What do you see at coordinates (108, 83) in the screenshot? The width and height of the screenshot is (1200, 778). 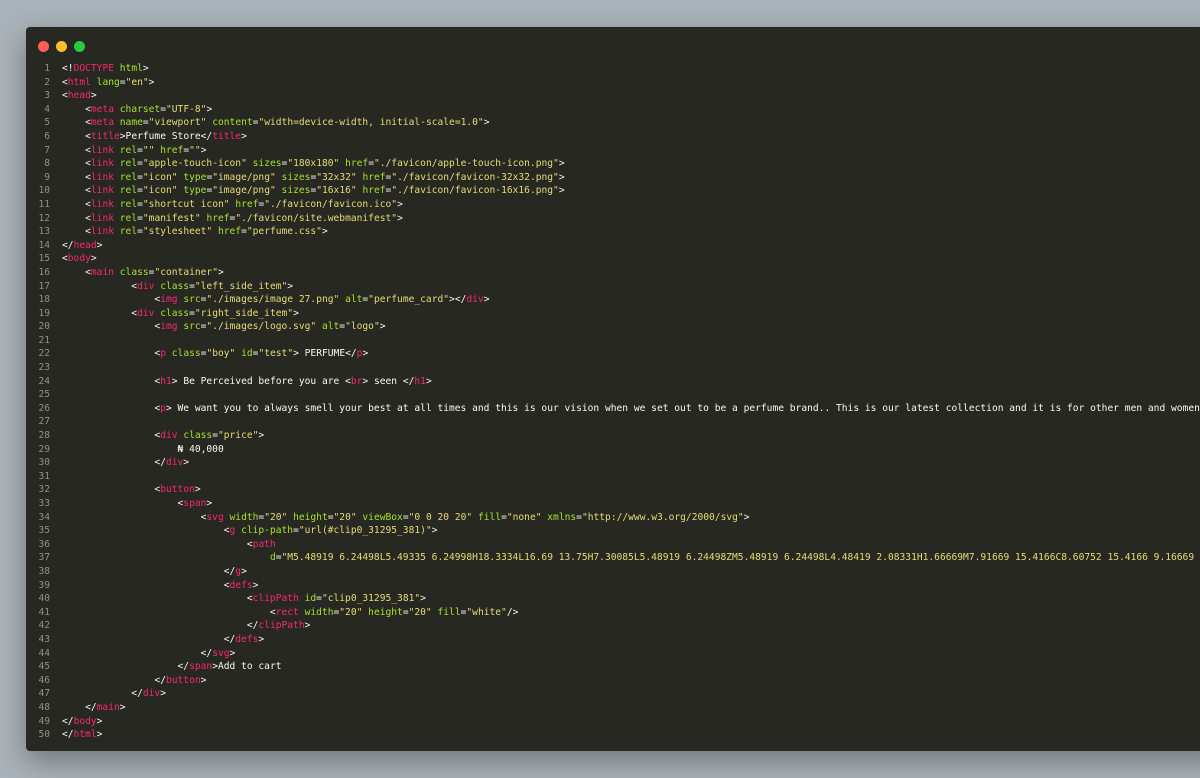 I see `line-code-text: <html lang="en">` at bounding box center [108, 83].